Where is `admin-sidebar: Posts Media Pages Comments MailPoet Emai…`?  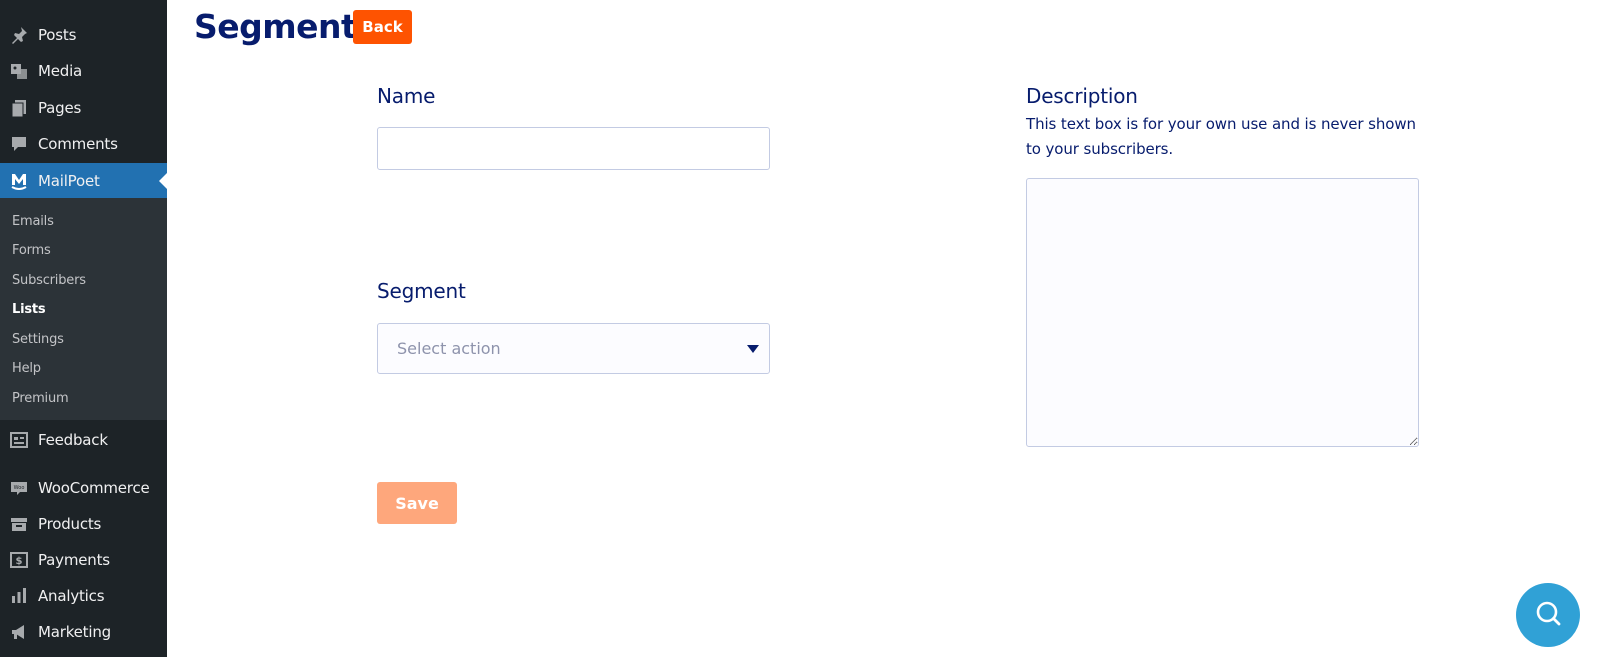
admin-sidebar: Posts Media Pages Comments MailPoet Emai… is located at coordinates (83, 328).